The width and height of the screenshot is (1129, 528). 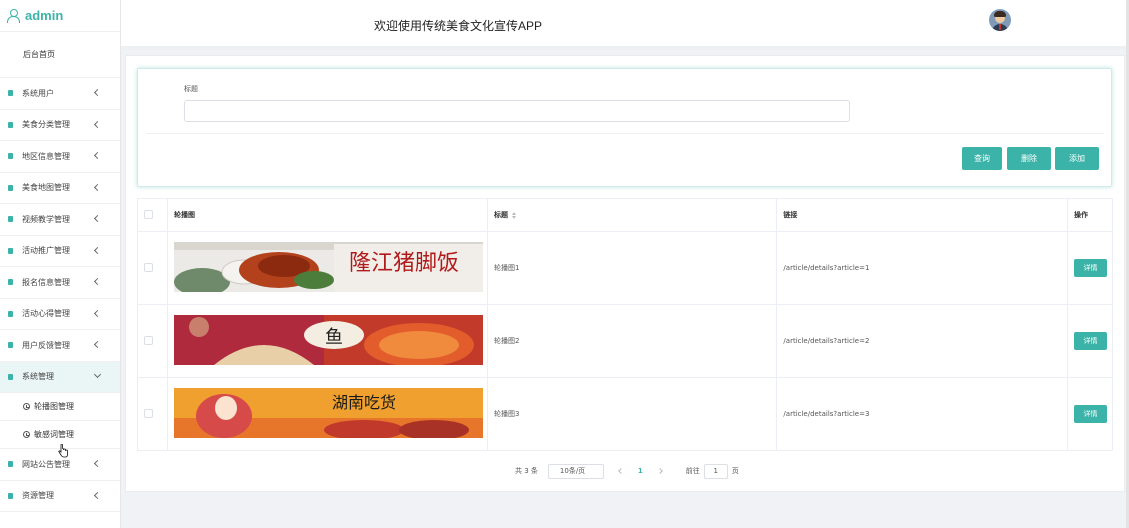 I want to click on search-input, so click(x=517, y=111).